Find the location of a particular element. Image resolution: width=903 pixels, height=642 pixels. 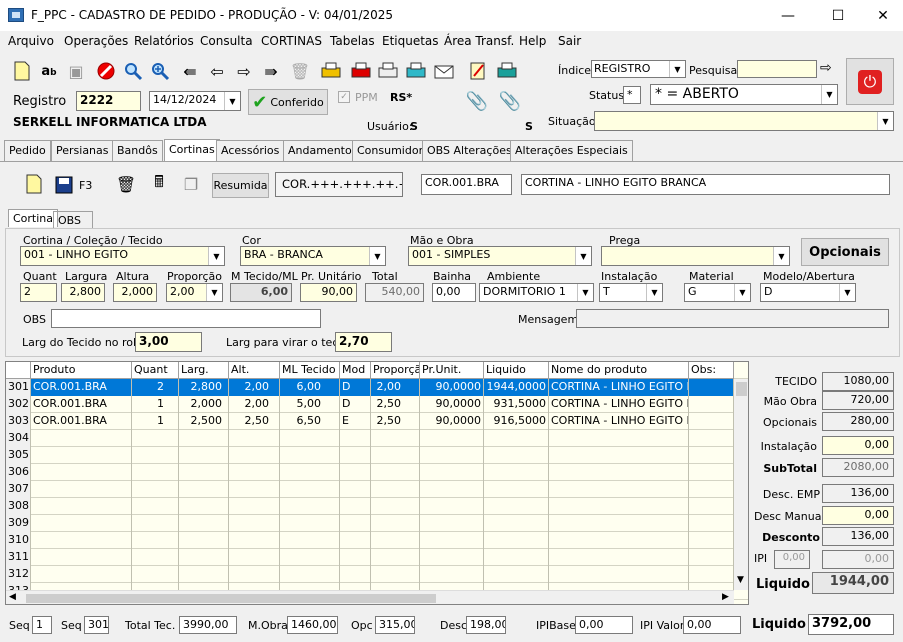

ppm-checkbox: ✓ is located at coordinates (344, 97).